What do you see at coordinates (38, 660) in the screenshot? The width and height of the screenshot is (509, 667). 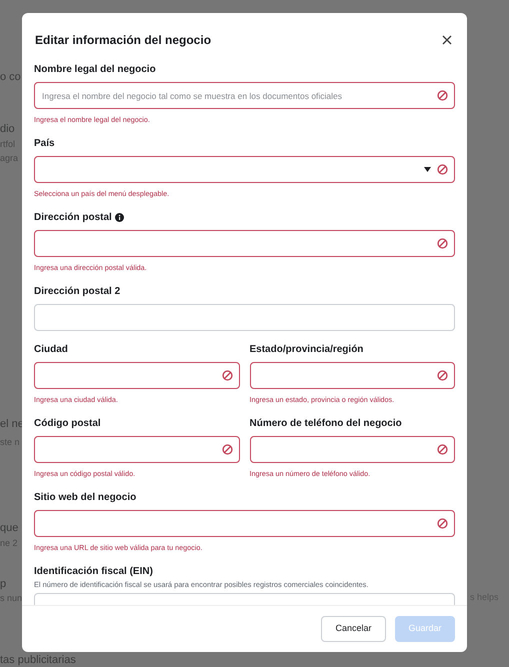 I see `background-text: tas publicitarias` at bounding box center [38, 660].